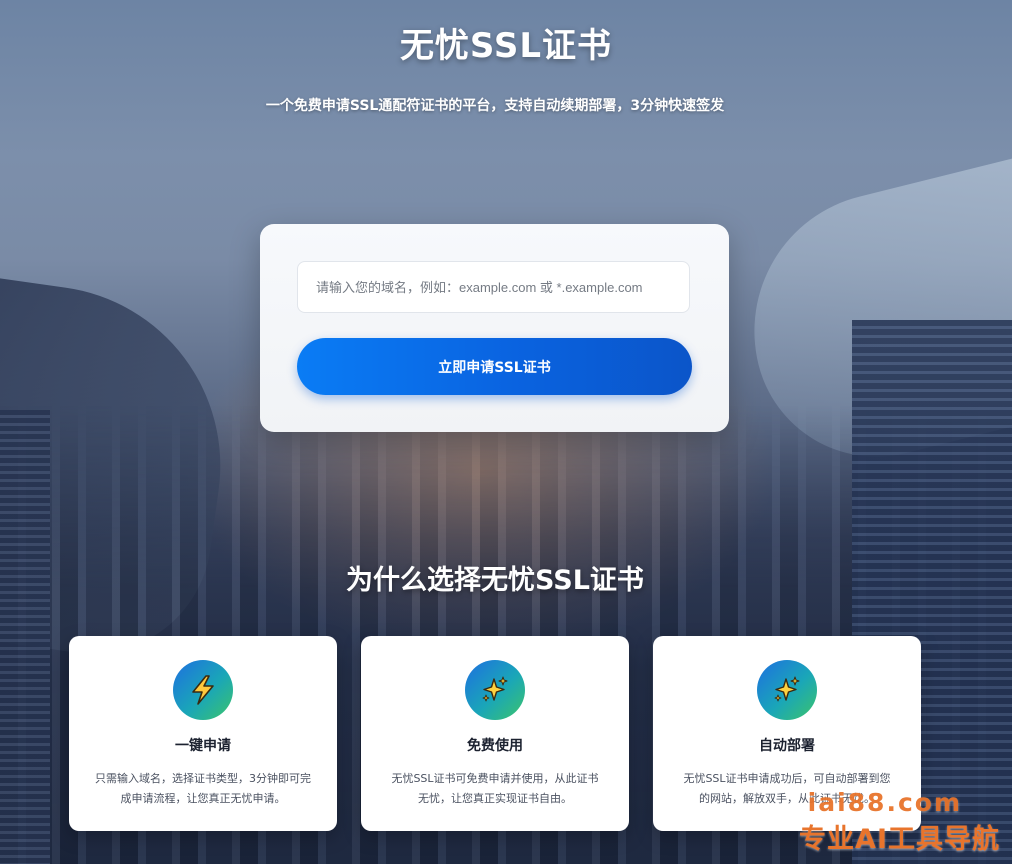  Describe the element at coordinates (203, 733) in the screenshot. I see `feature-card-one-click: 一键申请 只需输入域名，选择证书类型，3分钟即可完成申请流程，让您真正无忧申请。` at that location.